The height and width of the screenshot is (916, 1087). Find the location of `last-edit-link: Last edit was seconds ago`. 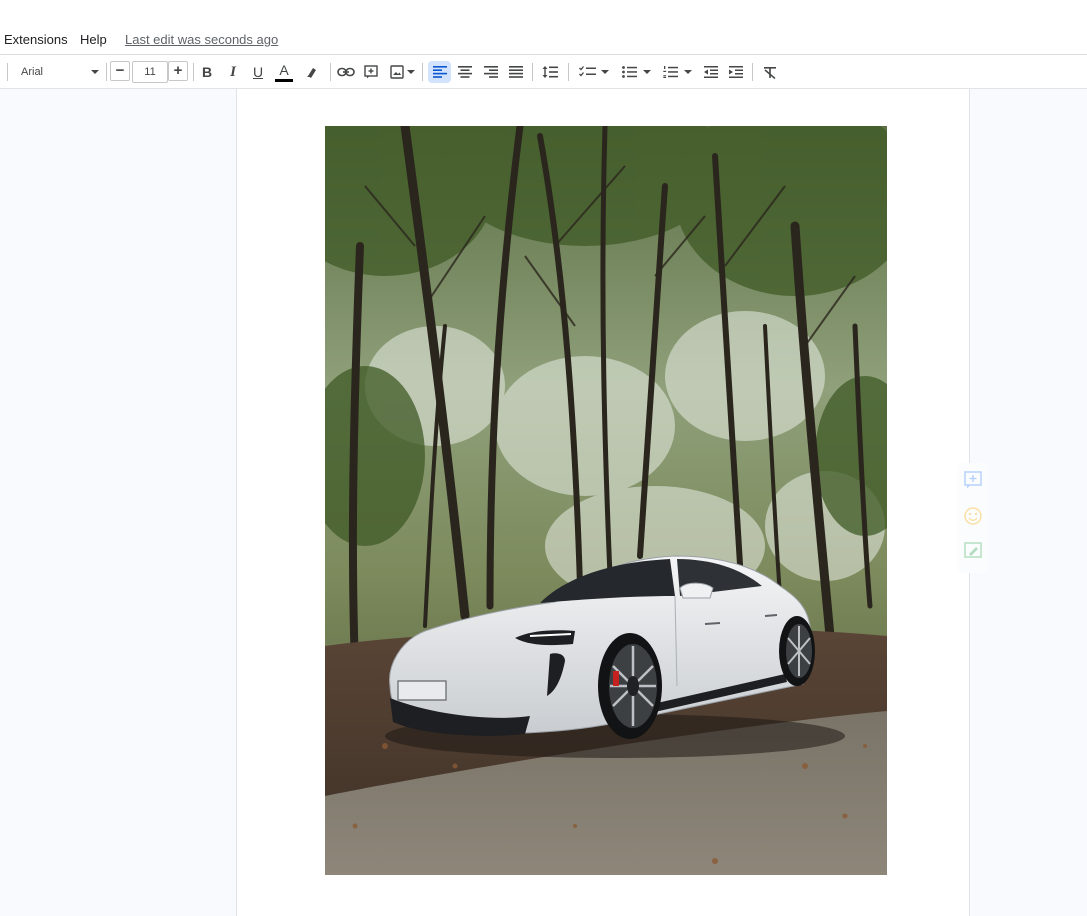

last-edit-link: Last edit was seconds ago is located at coordinates (201, 39).